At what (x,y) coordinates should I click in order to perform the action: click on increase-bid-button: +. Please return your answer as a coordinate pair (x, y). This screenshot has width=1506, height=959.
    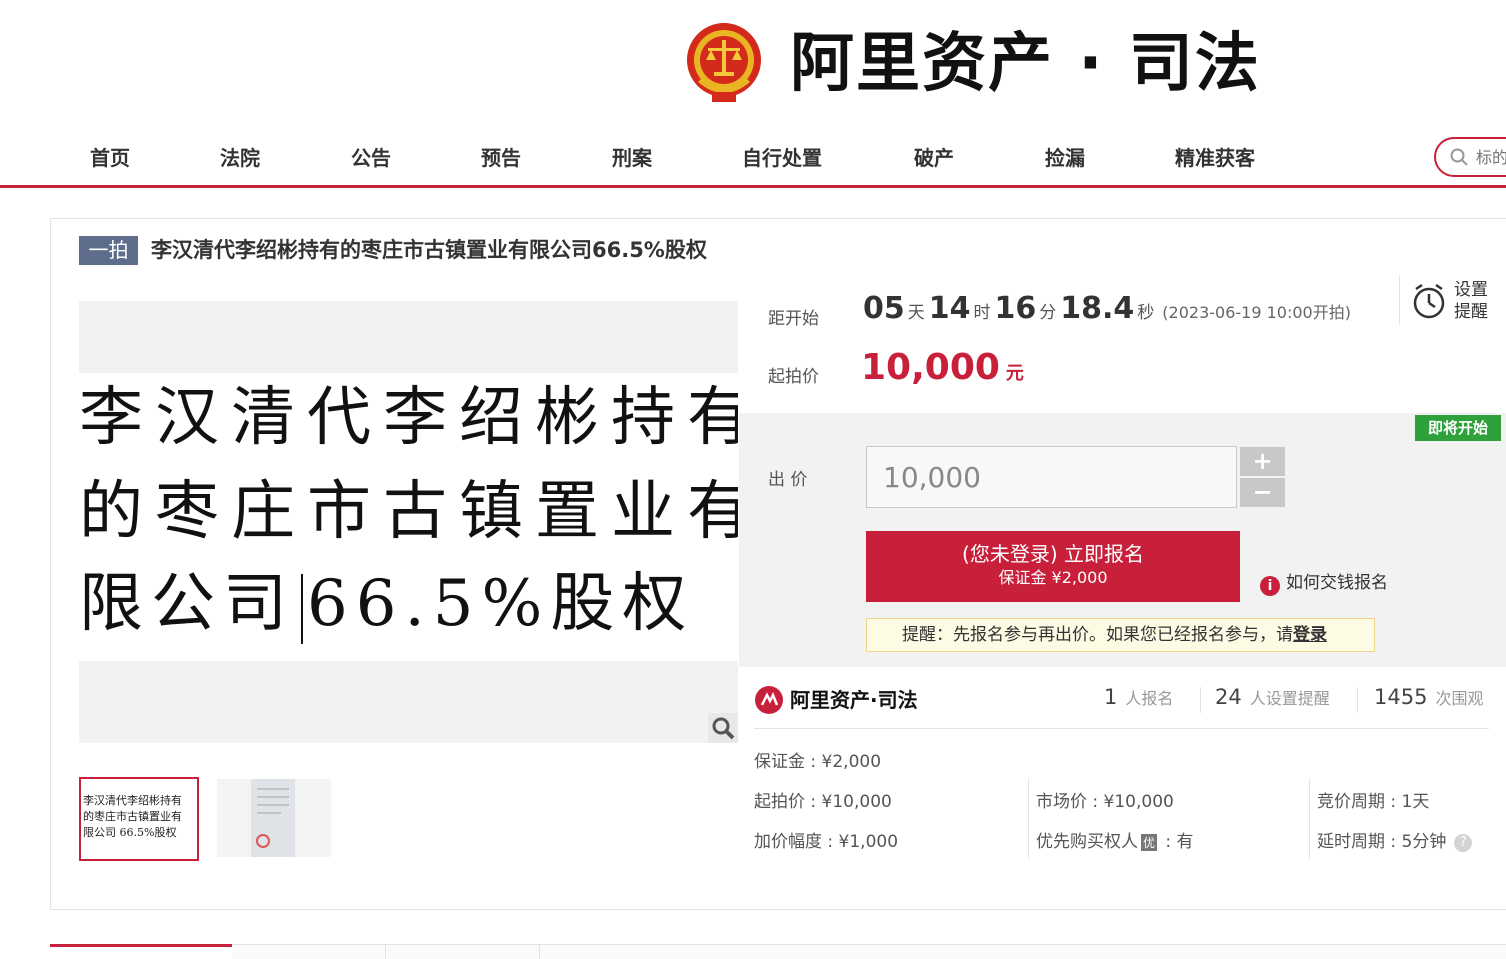
    Looking at the image, I should click on (1262, 461).